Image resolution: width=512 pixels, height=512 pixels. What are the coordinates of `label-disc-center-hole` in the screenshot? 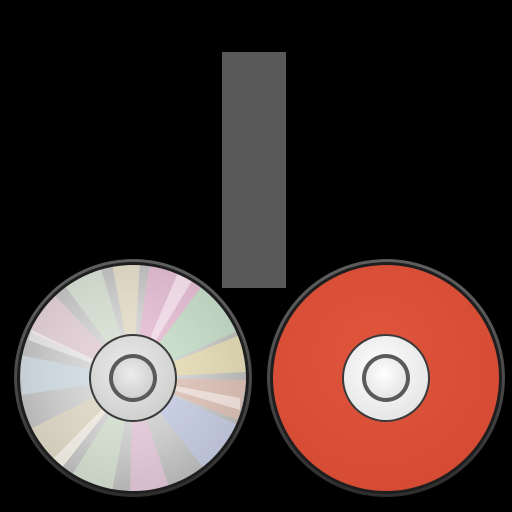 It's located at (386, 378).